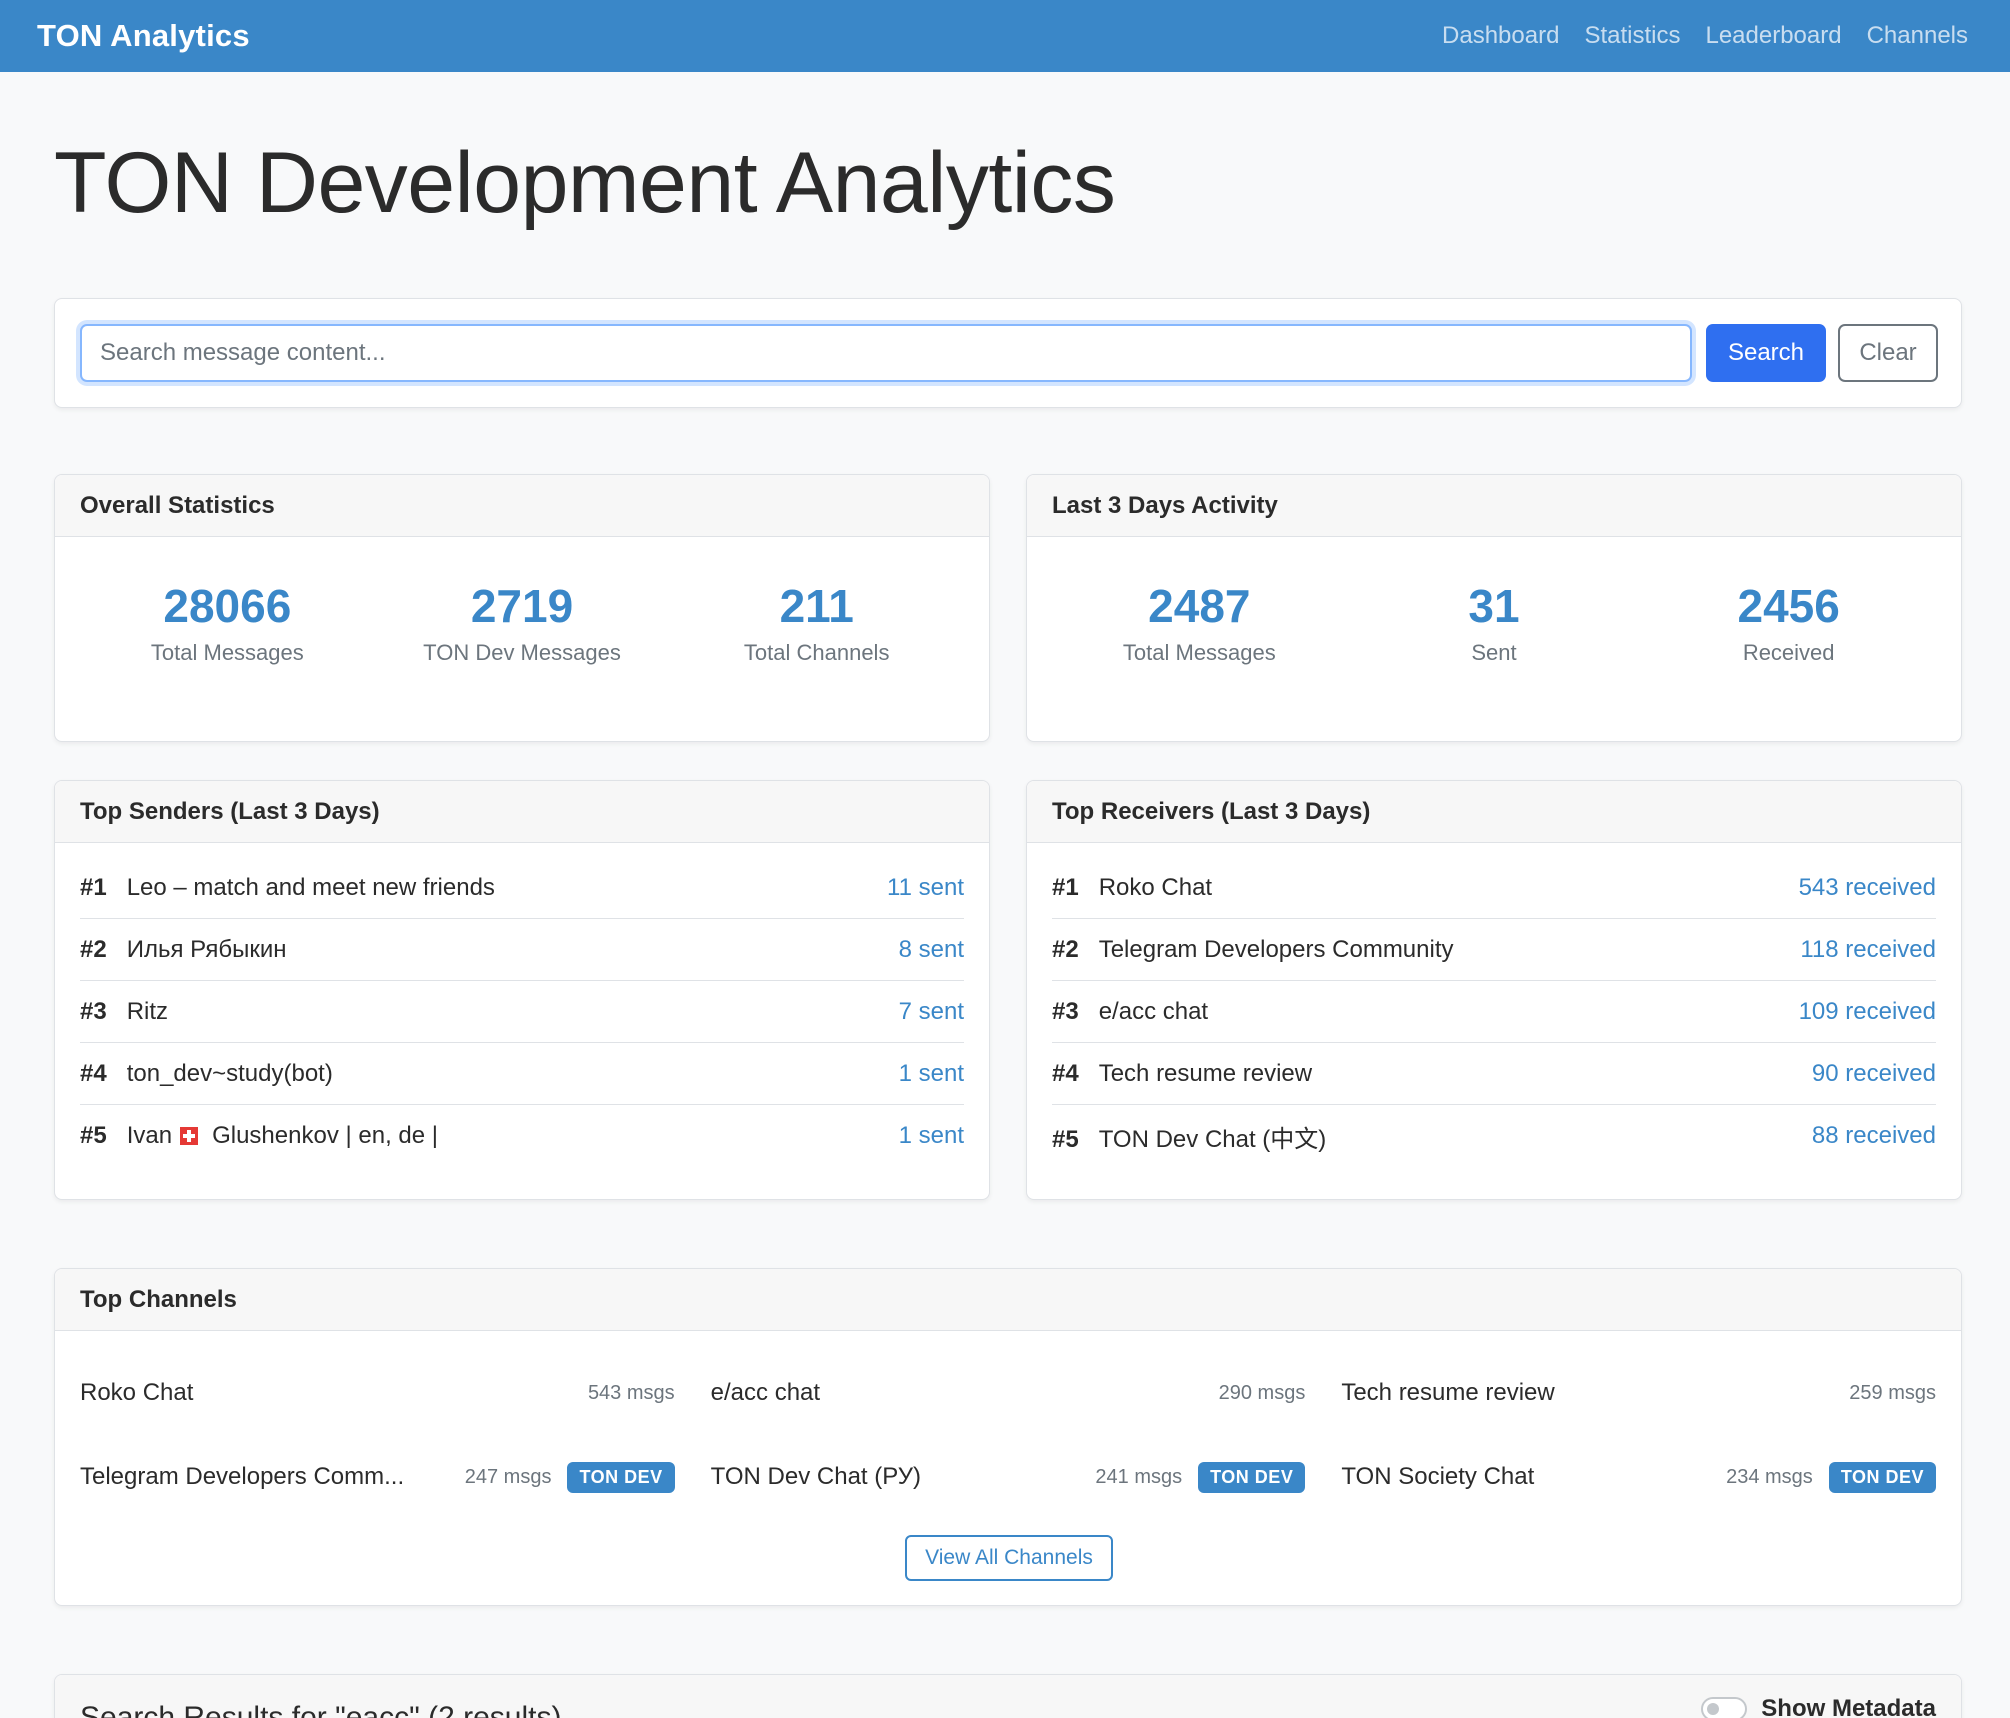  Describe the element at coordinates (189, 1136) in the screenshot. I see `swiss-flag-icon` at that location.